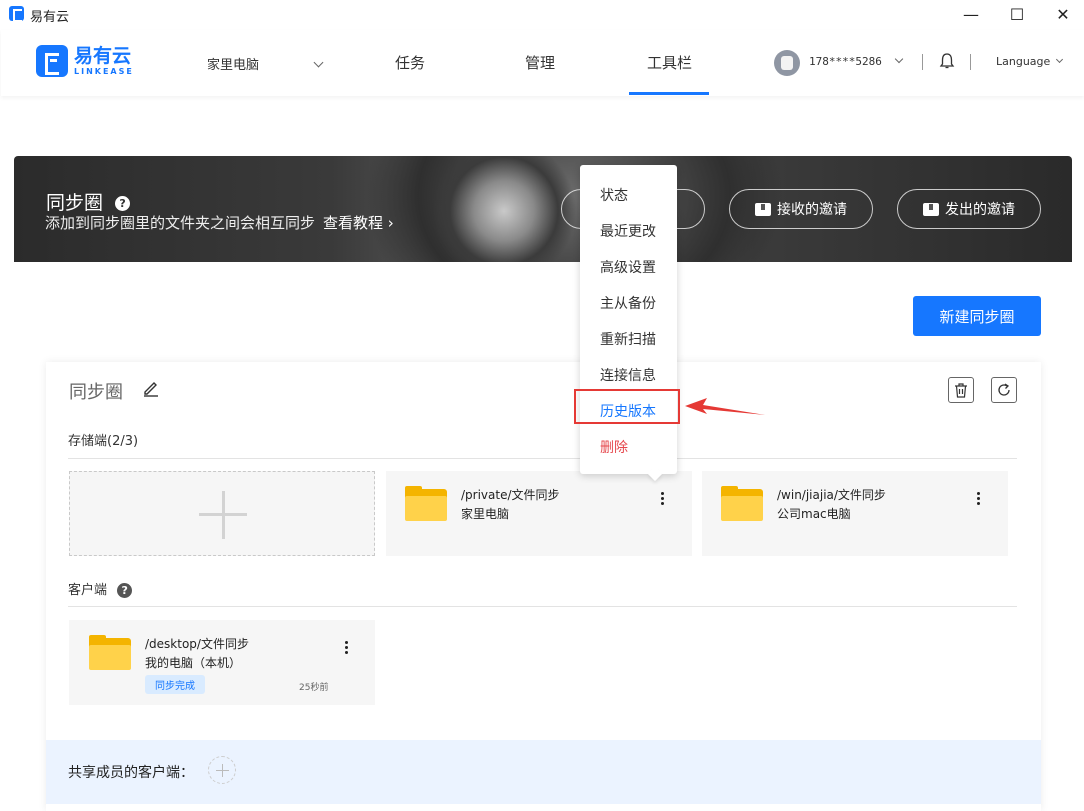 This screenshot has height=811, width=1084. I want to click on new-sync-circle-button: 新建同步圈, so click(977, 316).